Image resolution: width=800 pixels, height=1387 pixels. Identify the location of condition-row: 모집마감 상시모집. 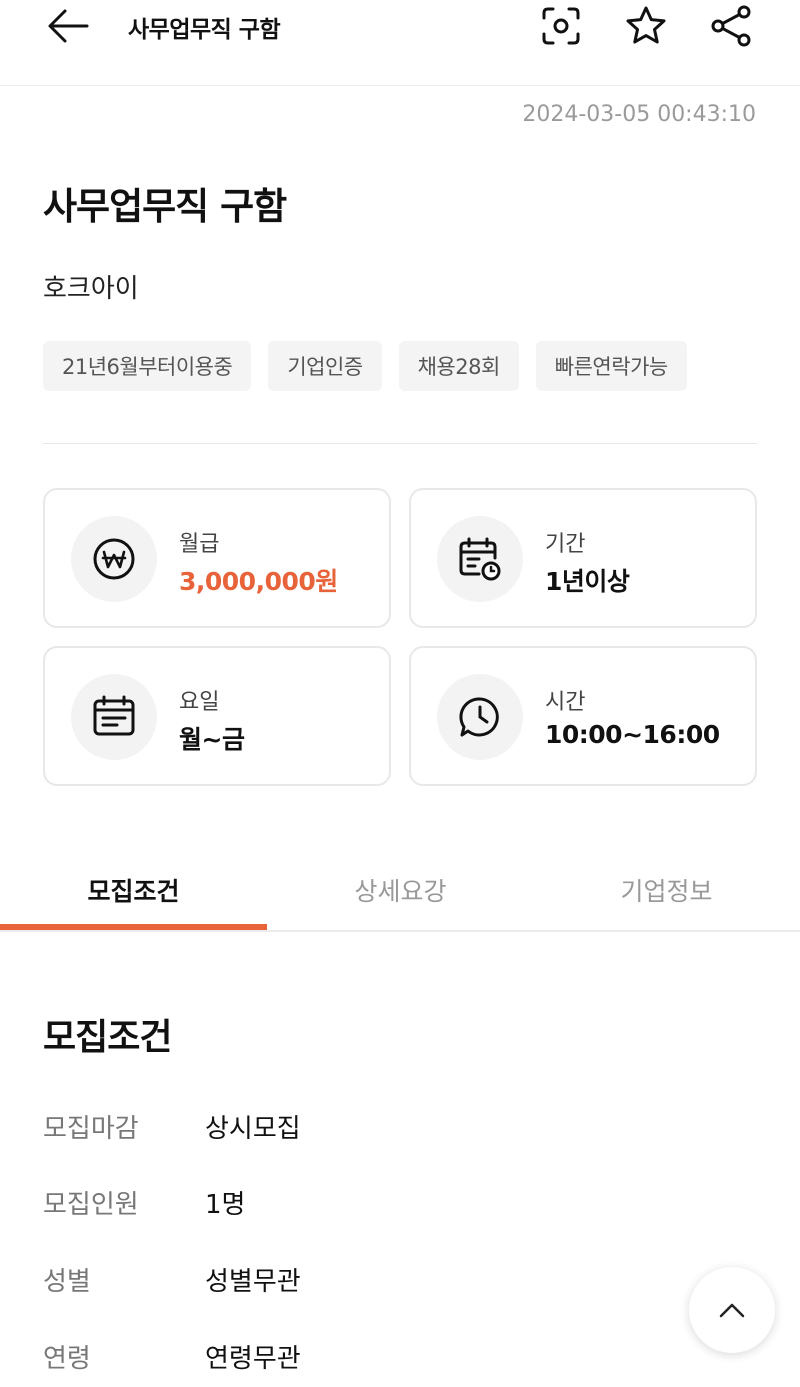
(172, 1126).